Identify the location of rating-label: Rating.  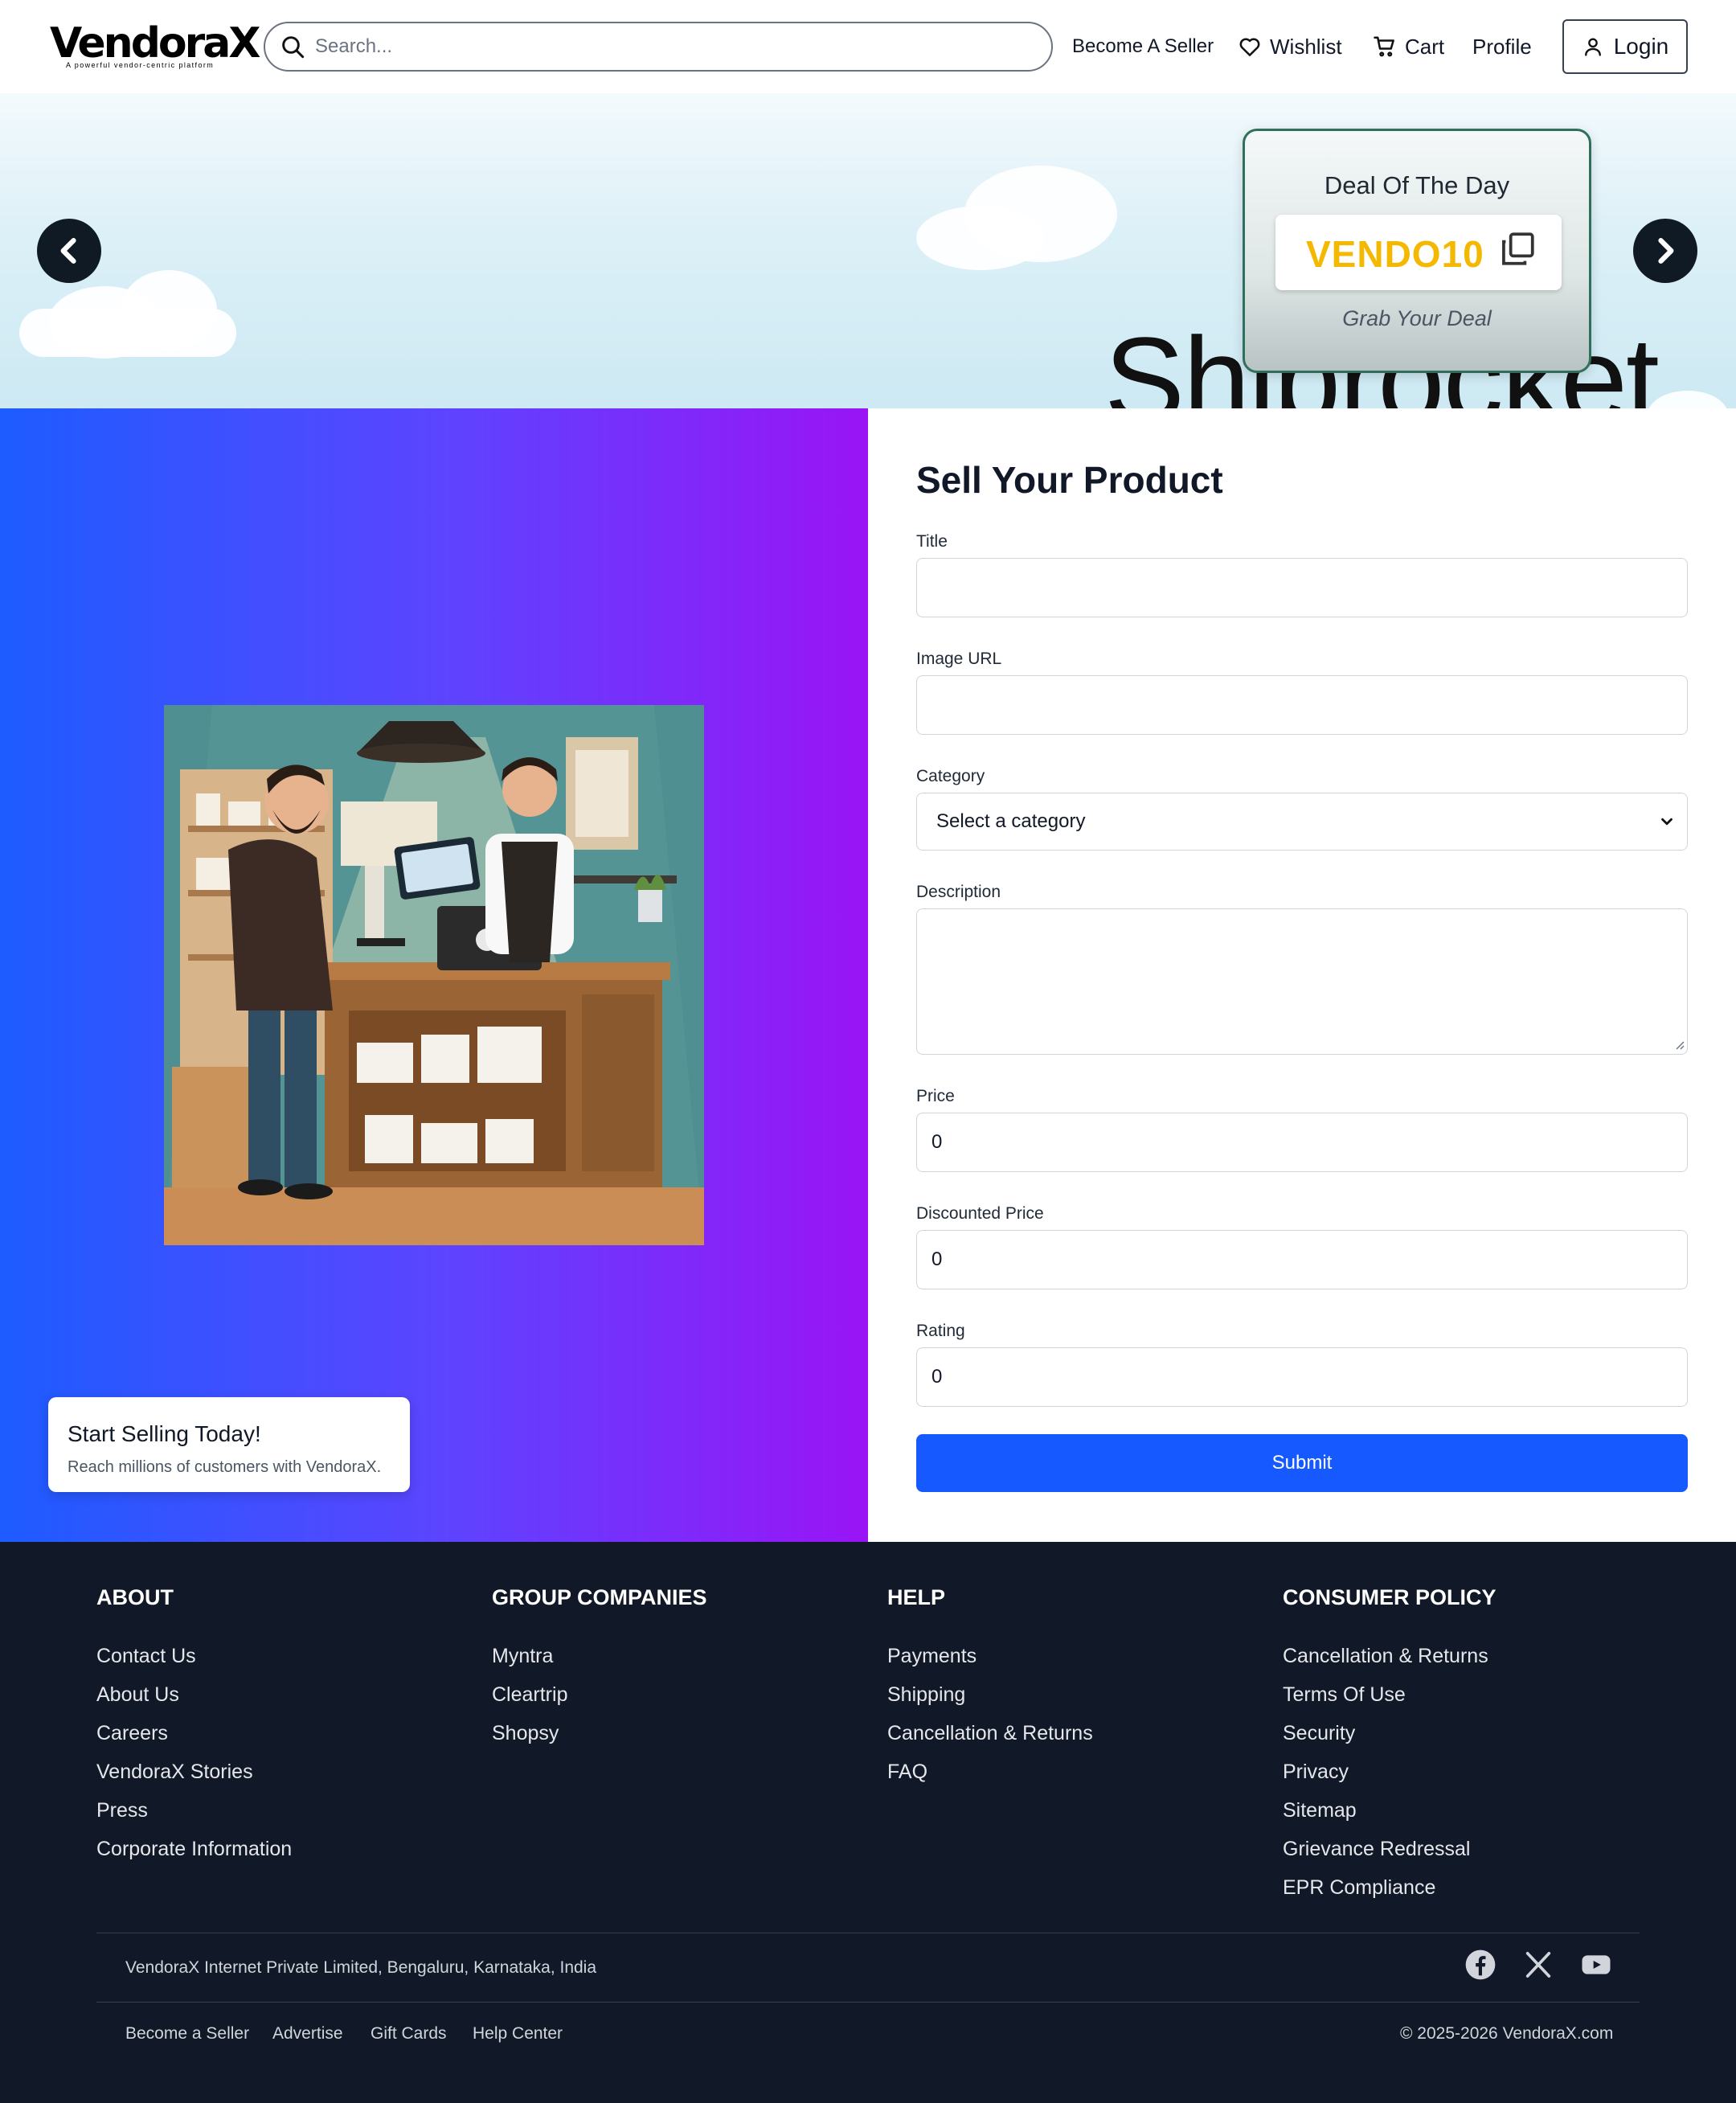
(940, 1331).